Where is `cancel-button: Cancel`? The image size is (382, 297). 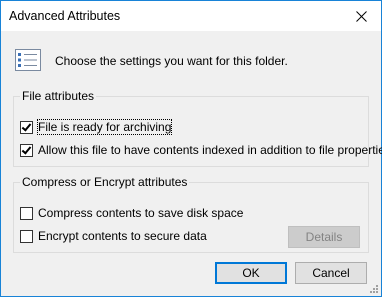 cancel-button: Cancel is located at coordinates (331, 273).